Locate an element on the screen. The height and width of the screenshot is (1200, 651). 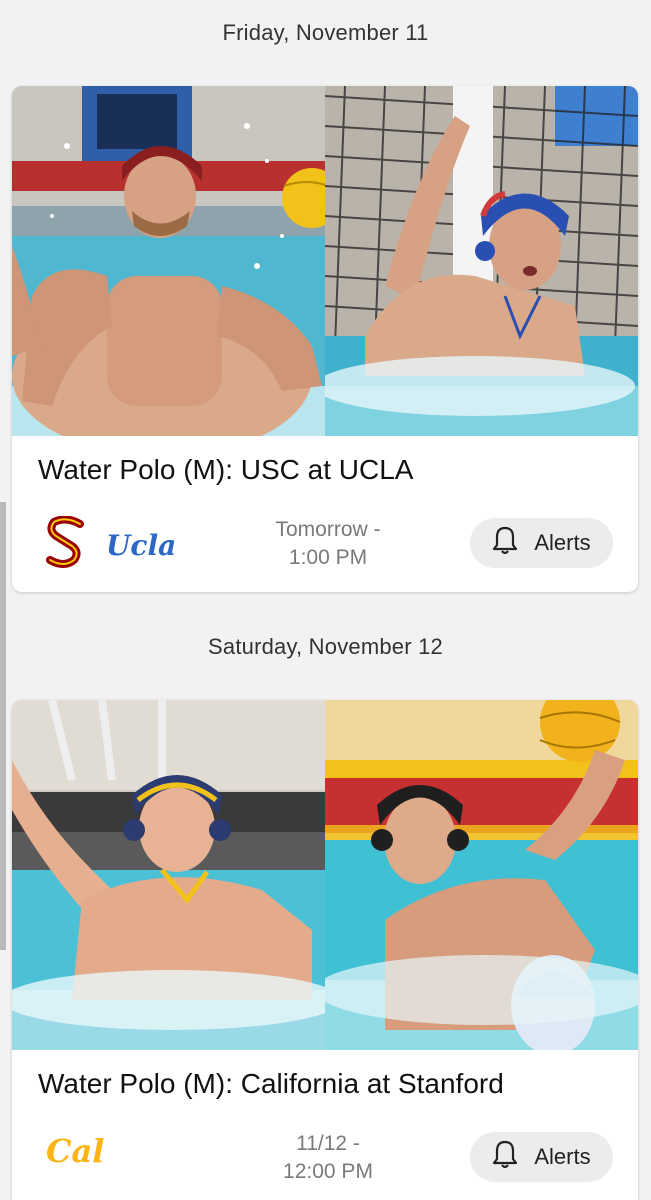
game-time-day: 11/12 - is located at coordinates (328, 1143).